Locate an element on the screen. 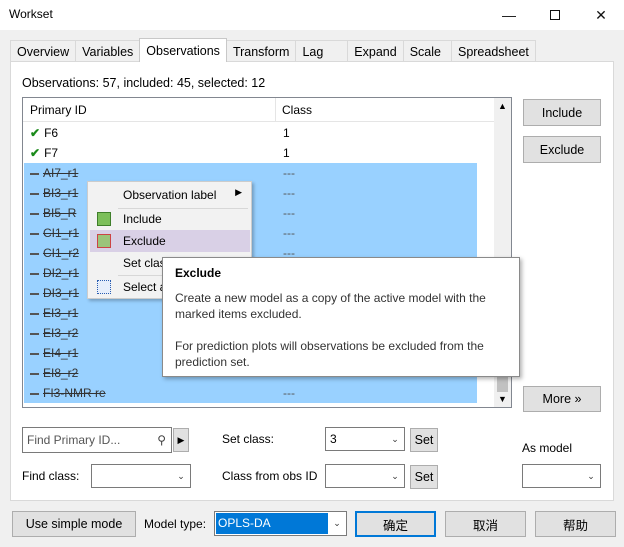 This screenshot has height=547, width=624. column-class: Class is located at coordinates (297, 110).